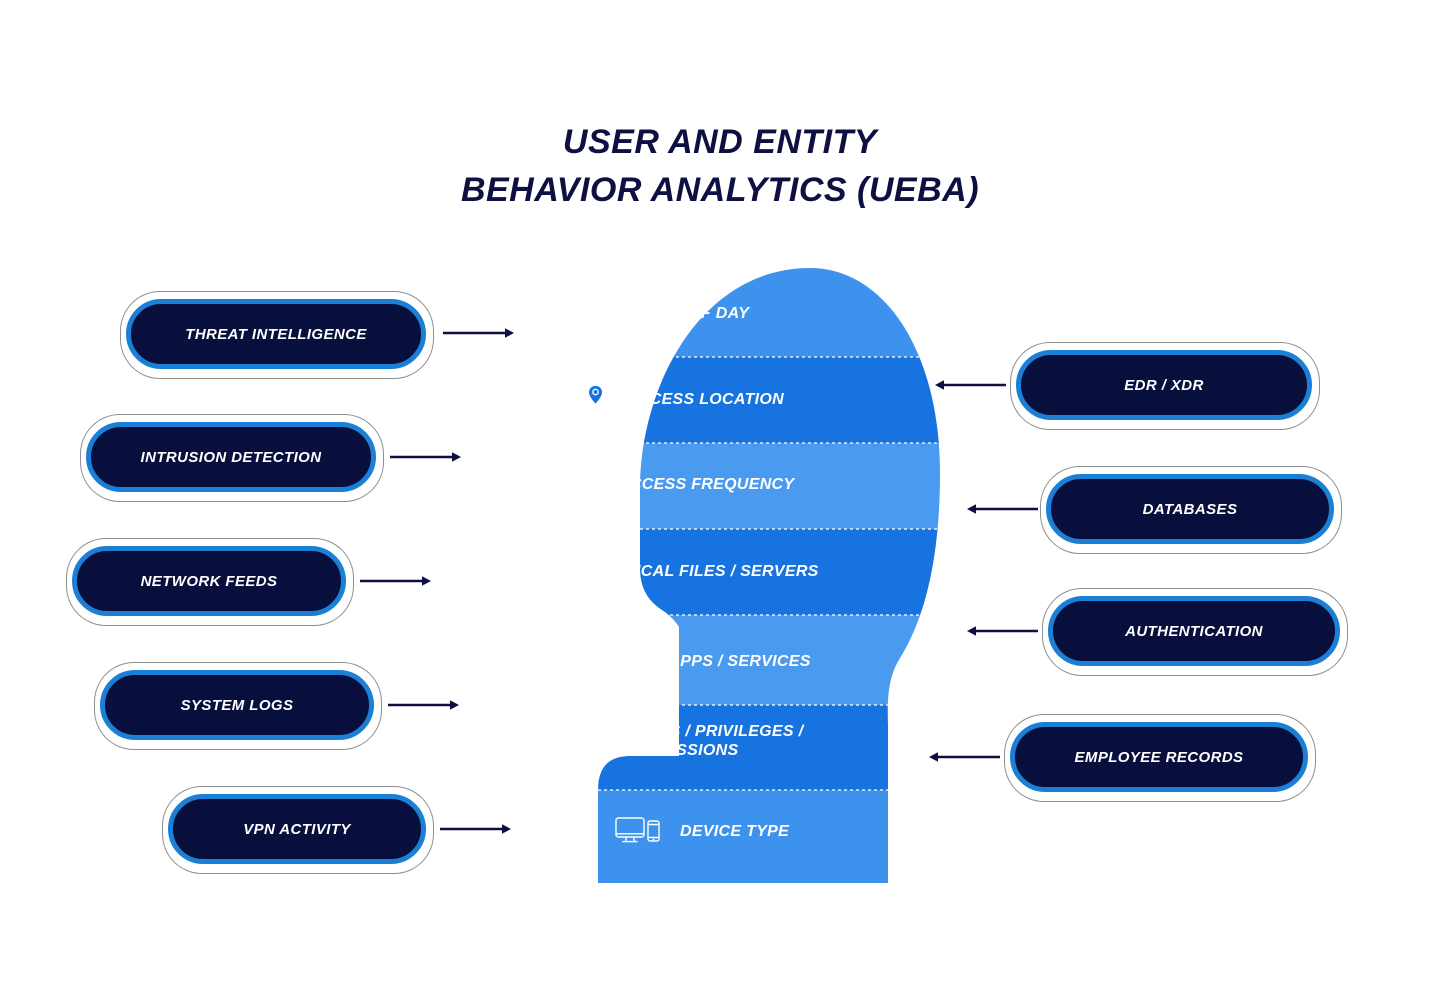 The width and height of the screenshot is (1440, 997). I want to click on pill-label-authentication: AUTHENTICATION, so click(1194, 631).